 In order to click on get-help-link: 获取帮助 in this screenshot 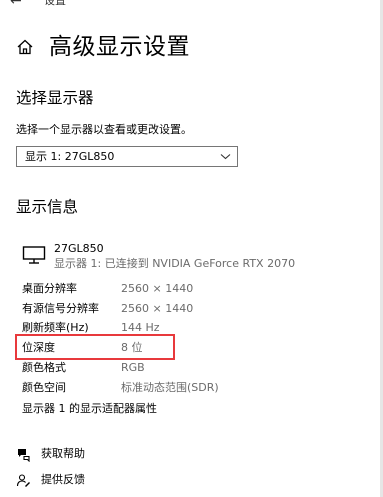, I will do `click(63, 454)`.